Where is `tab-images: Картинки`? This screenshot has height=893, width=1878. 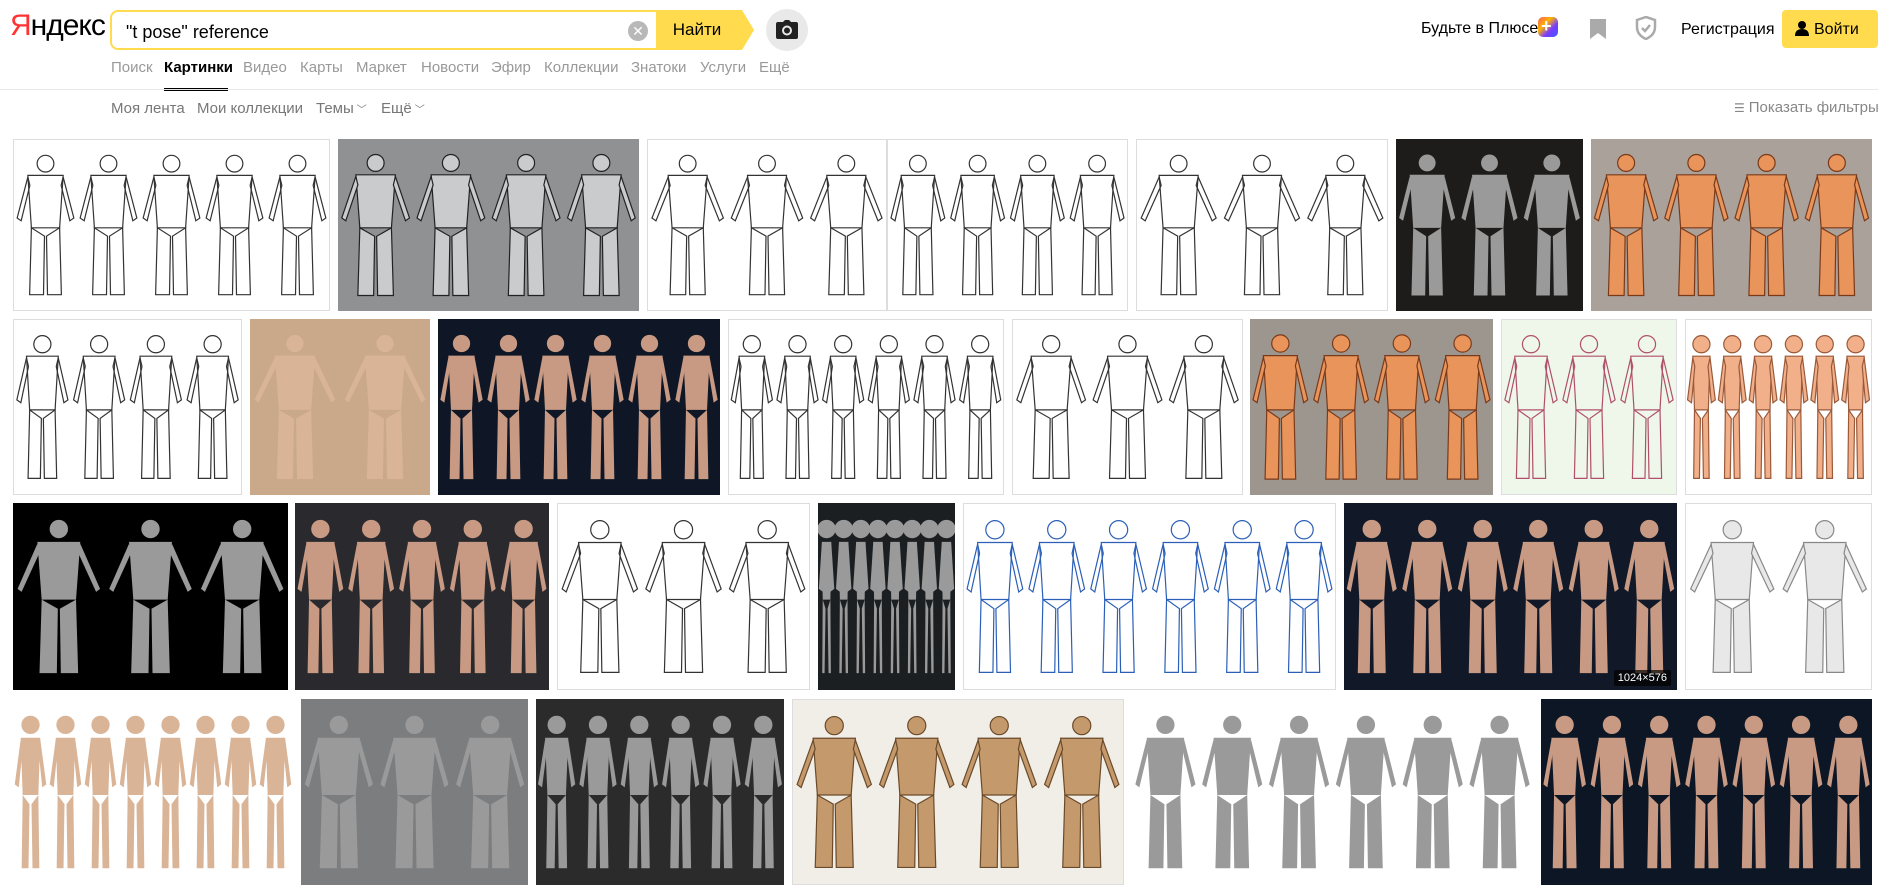 tab-images: Картинки is located at coordinates (198, 67).